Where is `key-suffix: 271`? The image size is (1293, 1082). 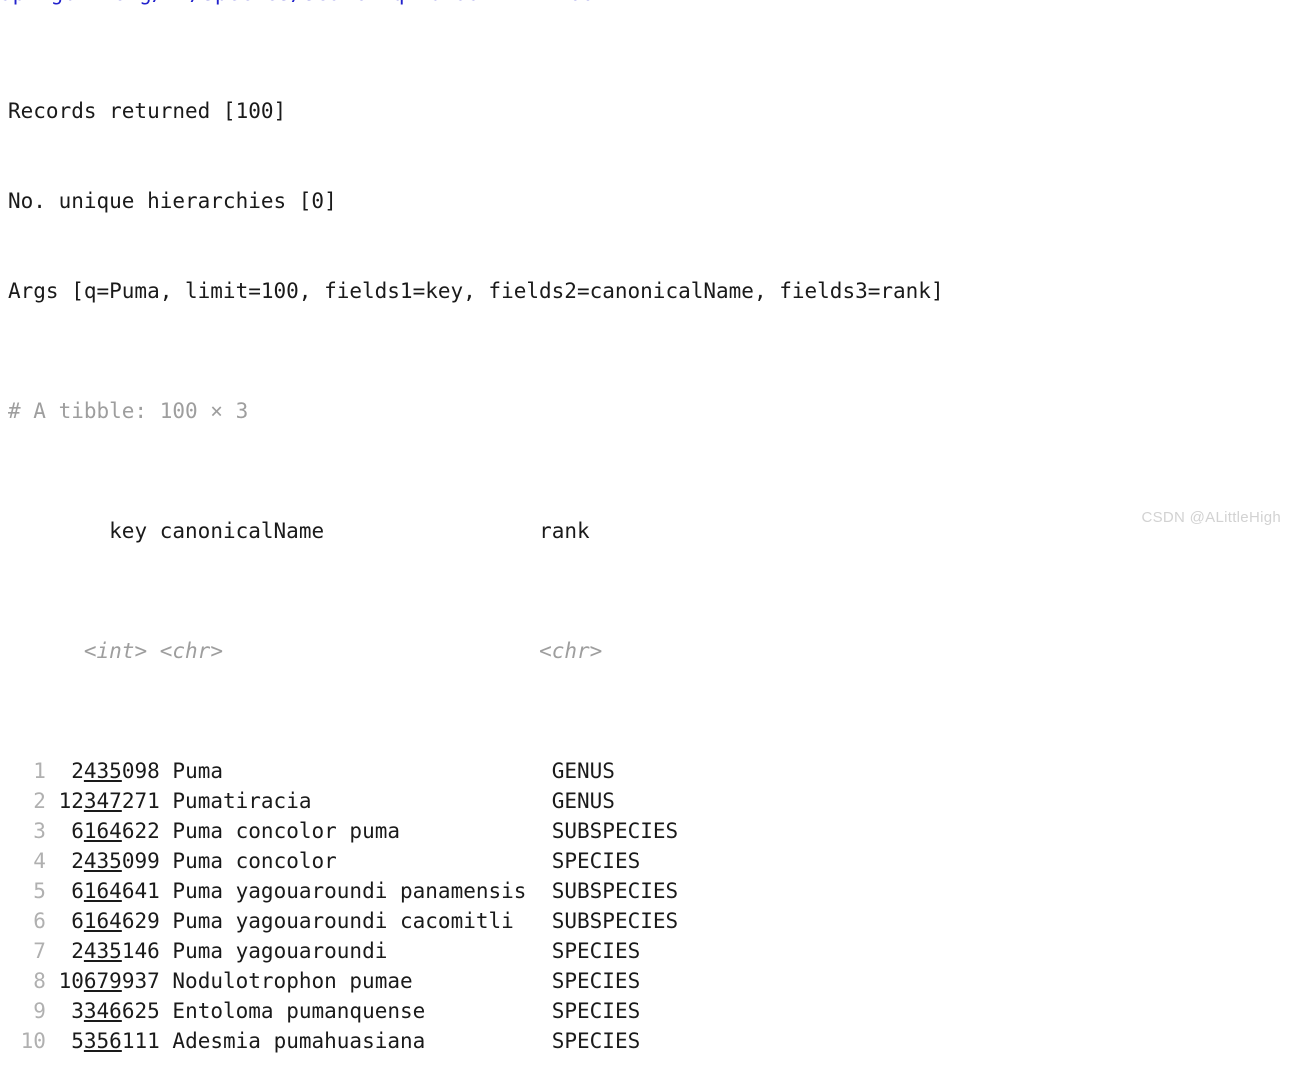 key-suffix: 271 is located at coordinates (140, 801).